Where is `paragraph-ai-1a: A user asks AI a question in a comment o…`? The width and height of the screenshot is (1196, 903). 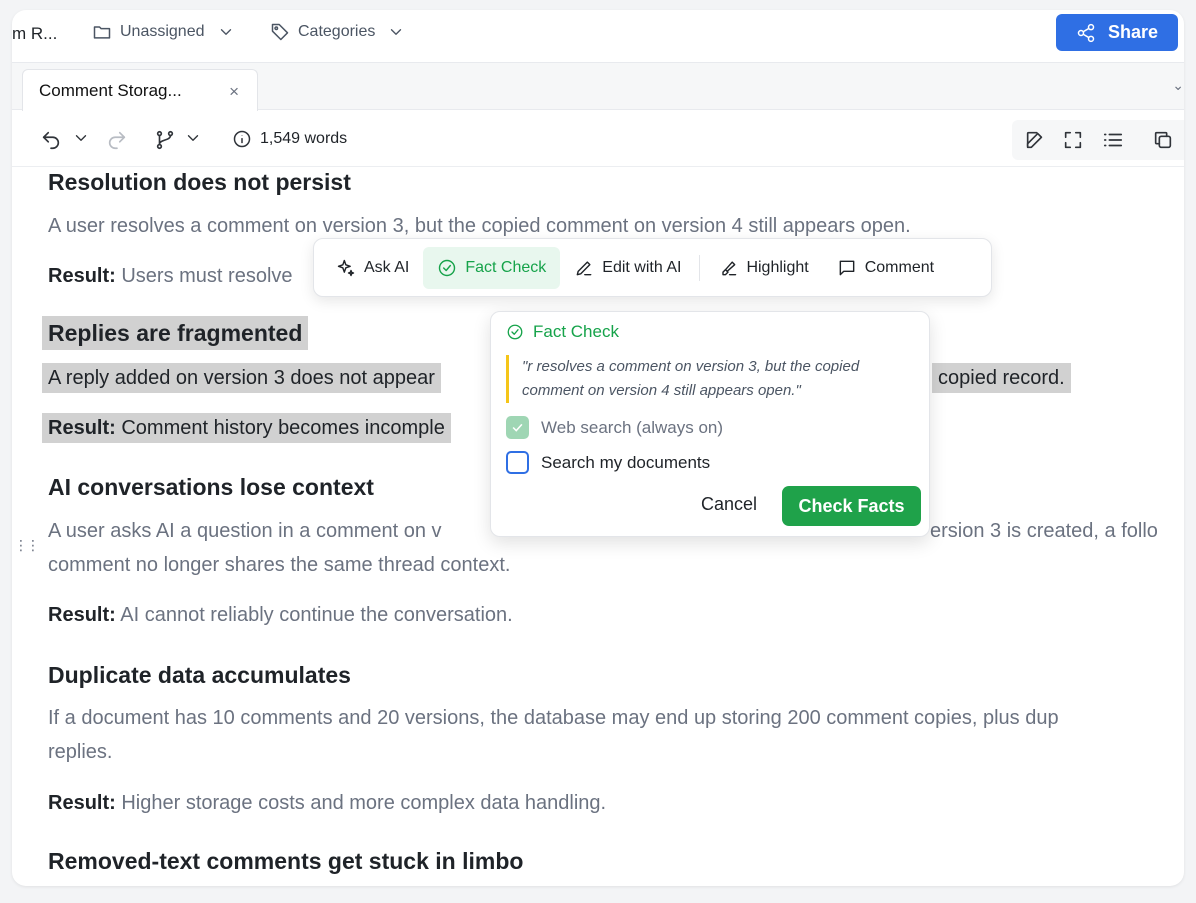
paragraph-ai-1a: A user asks AI a question in a comment o… is located at coordinates (245, 531).